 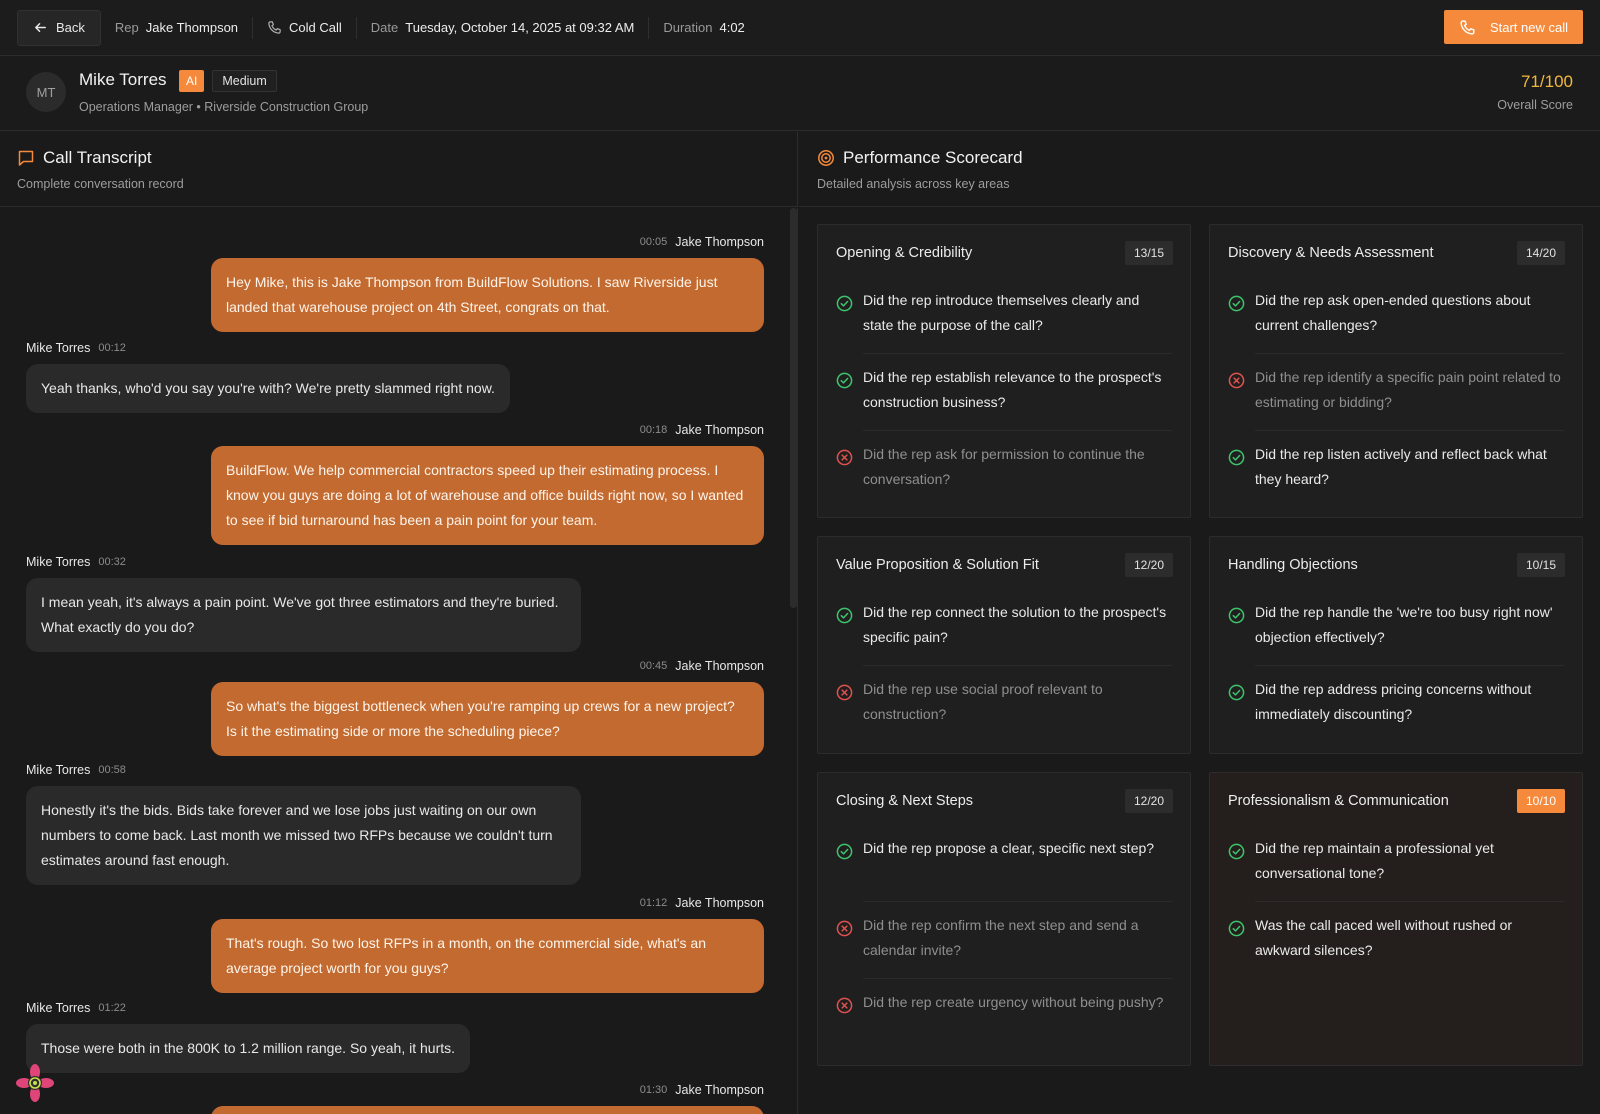 I want to click on message-time: 01:30, so click(x=653, y=1090).